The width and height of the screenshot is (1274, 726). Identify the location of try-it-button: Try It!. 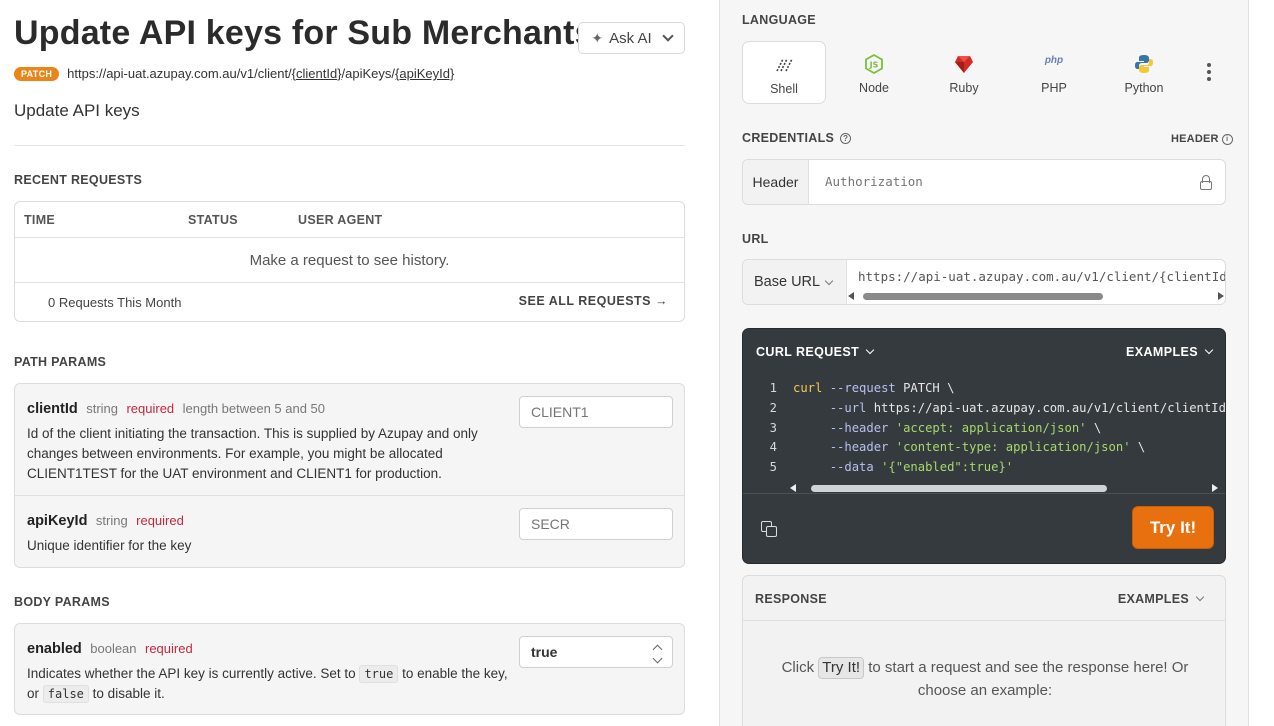
(1173, 527).